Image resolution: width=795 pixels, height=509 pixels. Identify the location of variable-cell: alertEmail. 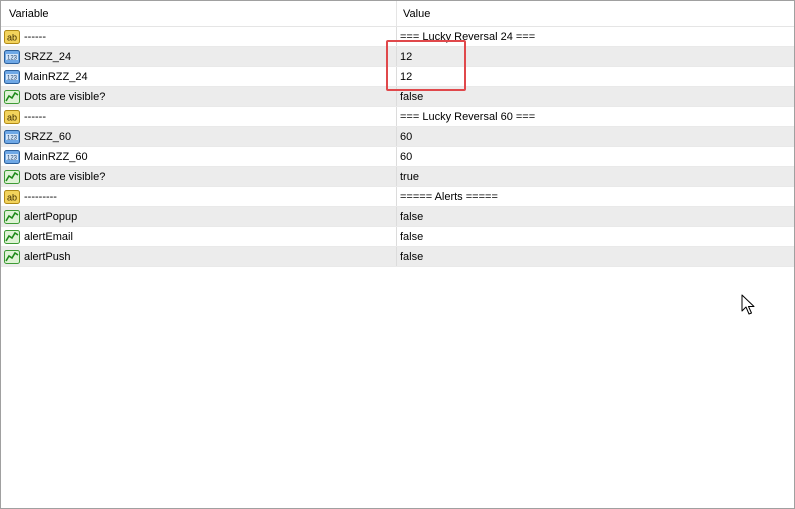
(199, 236).